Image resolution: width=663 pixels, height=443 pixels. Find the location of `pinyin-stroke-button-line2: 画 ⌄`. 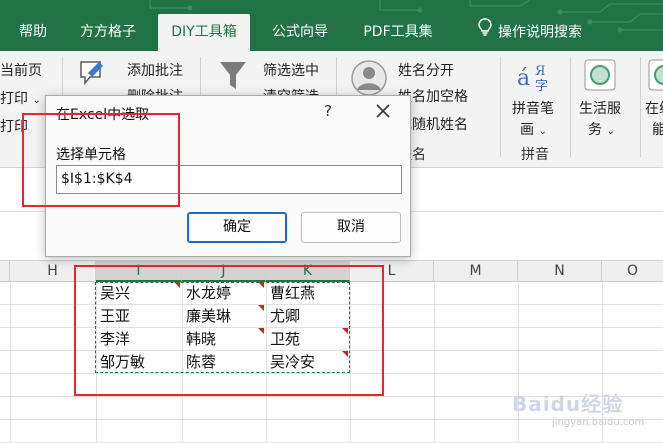

pinyin-stroke-button-line2: 画 ⌄ is located at coordinates (533, 129).